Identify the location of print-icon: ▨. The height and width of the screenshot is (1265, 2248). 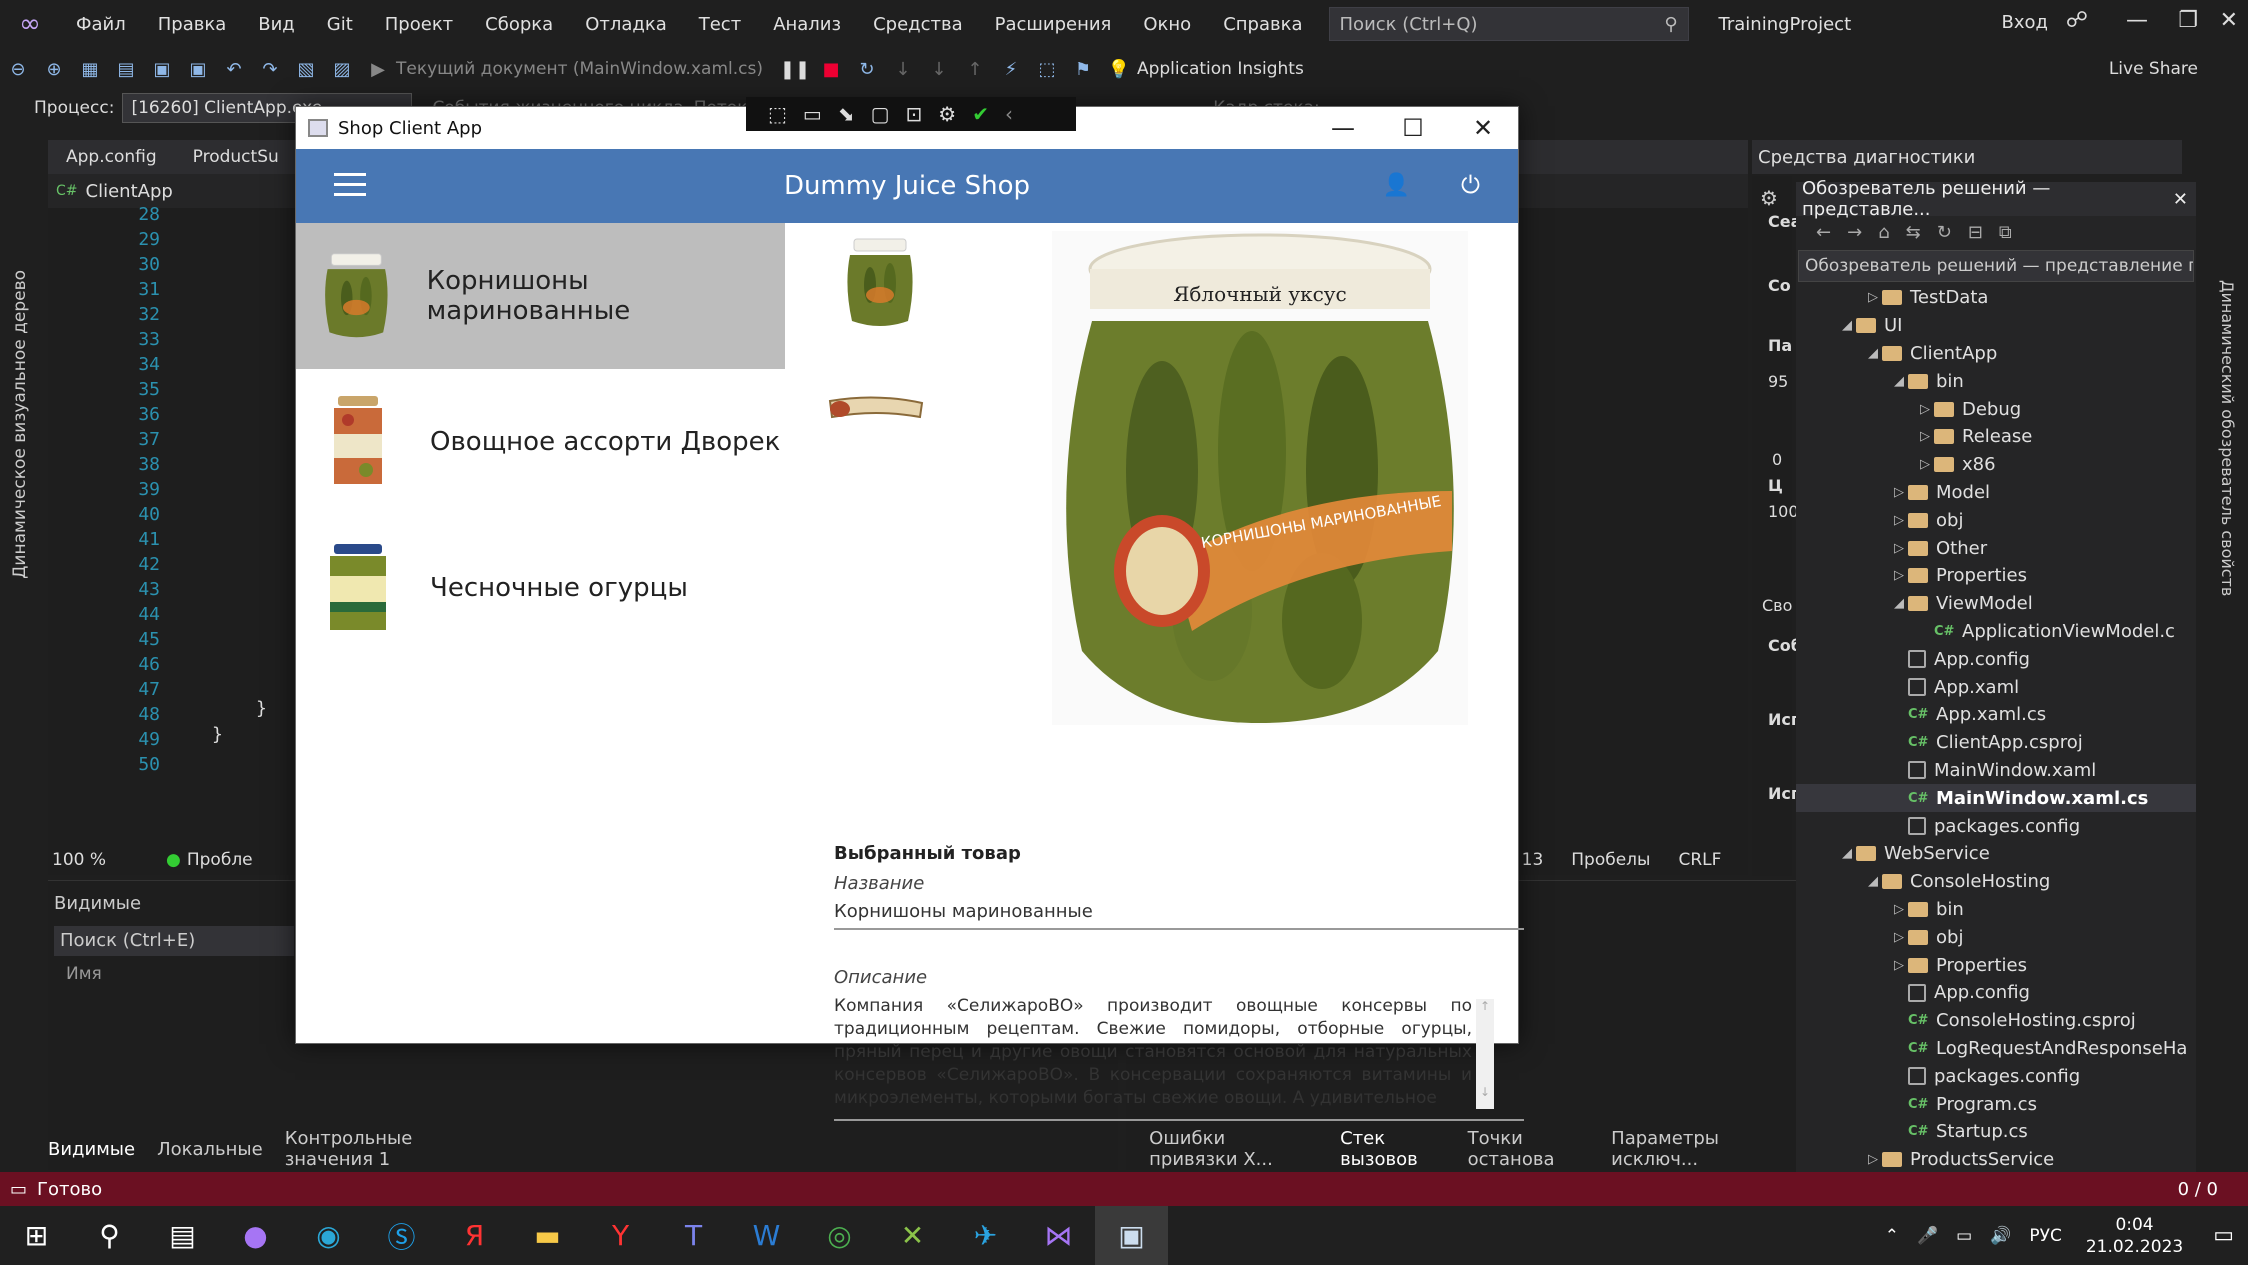
(342, 69).